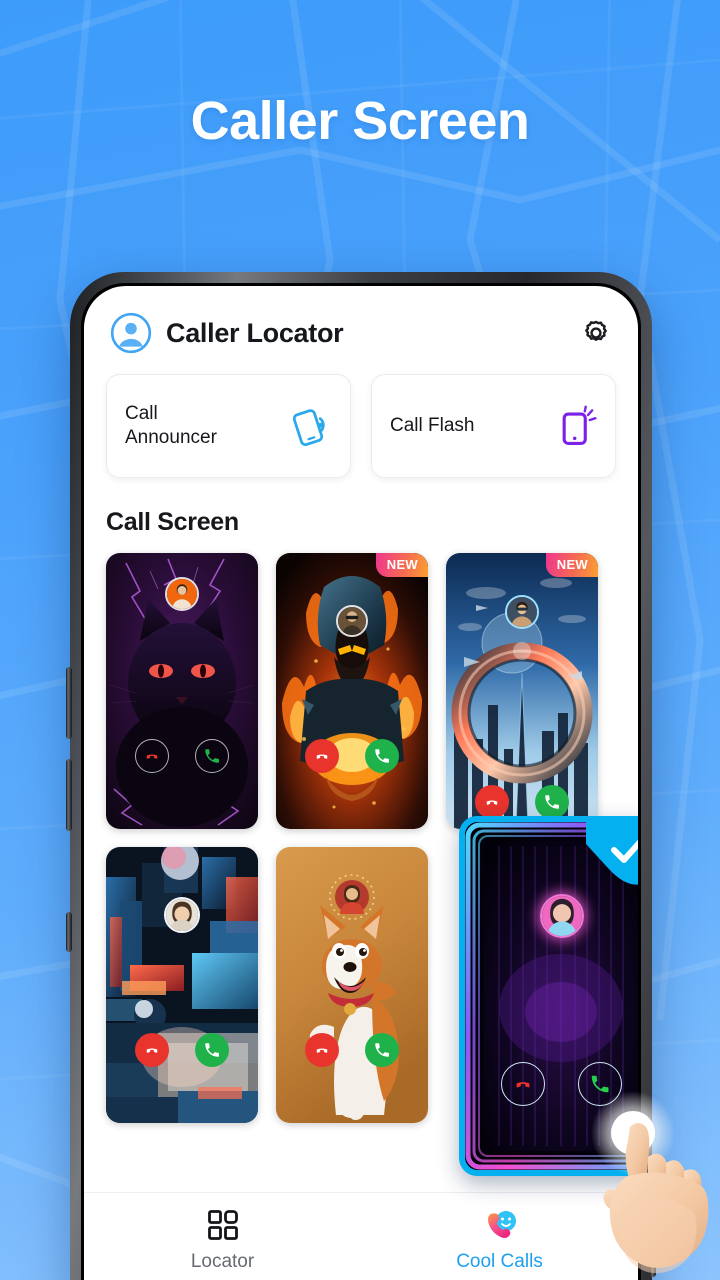  I want to click on call-flash-label: Call Flash, so click(432, 426).